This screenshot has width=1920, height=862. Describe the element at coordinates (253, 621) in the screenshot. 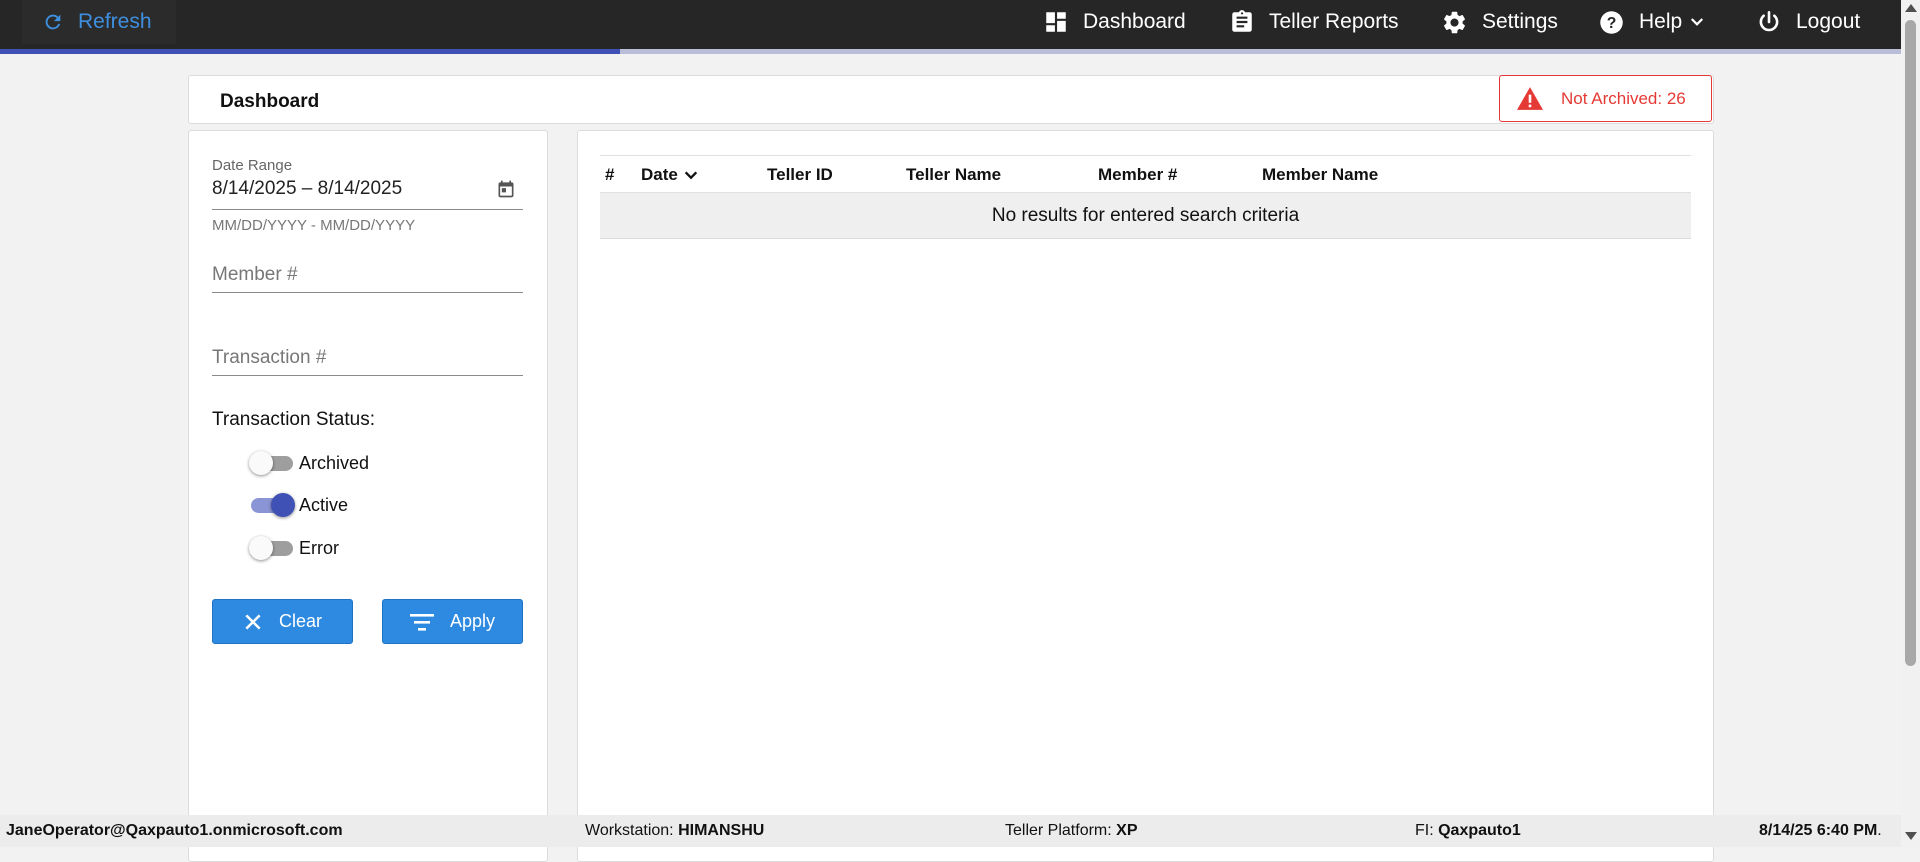

I see `close-icon` at that location.